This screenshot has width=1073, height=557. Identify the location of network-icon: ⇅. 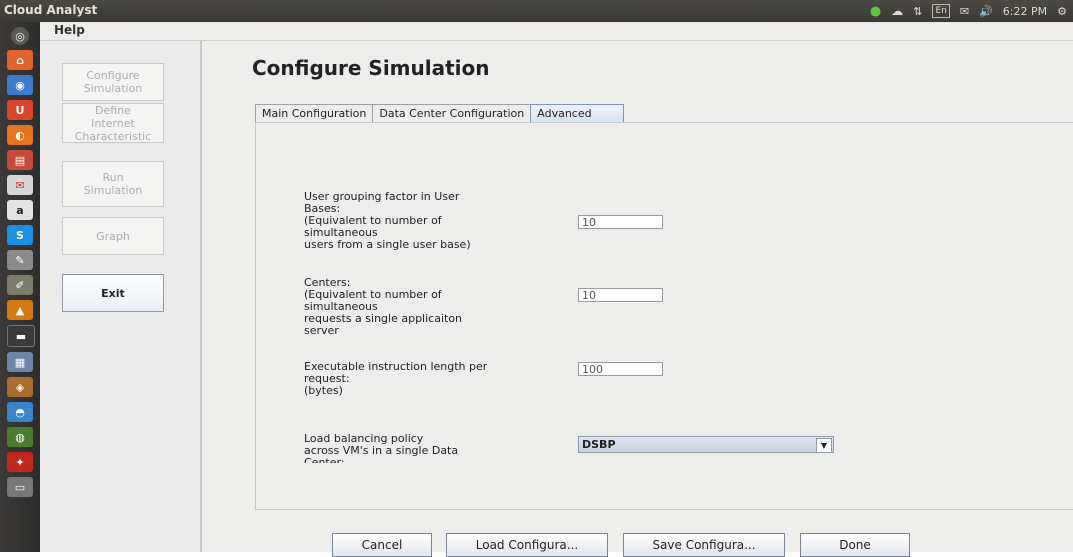
(917, 11).